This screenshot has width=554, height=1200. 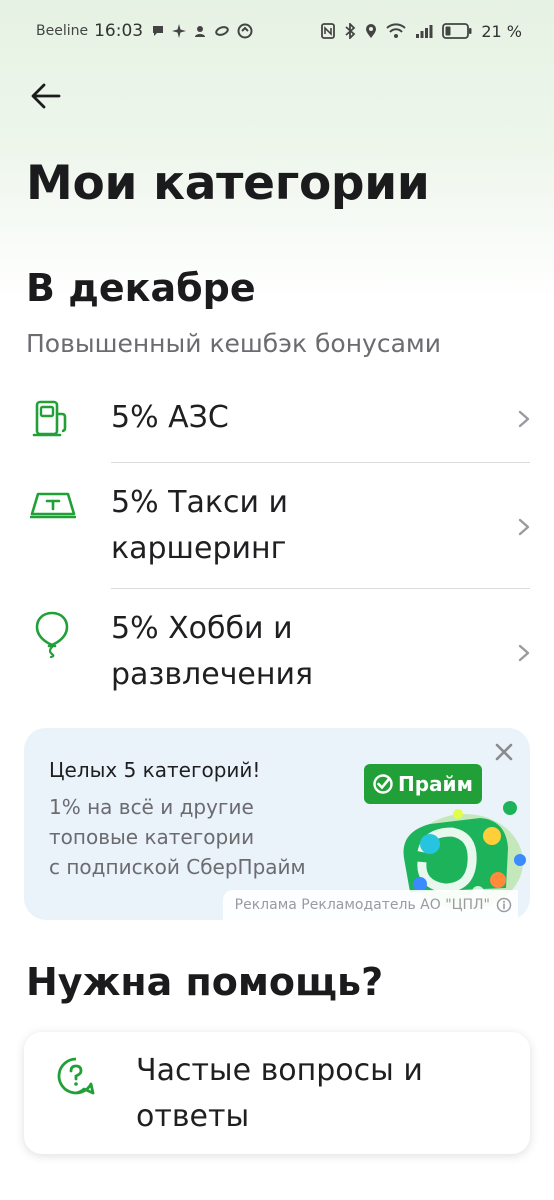 What do you see at coordinates (279, 1094) in the screenshot?
I see `faq-label: Частые вопросы и ответы` at bounding box center [279, 1094].